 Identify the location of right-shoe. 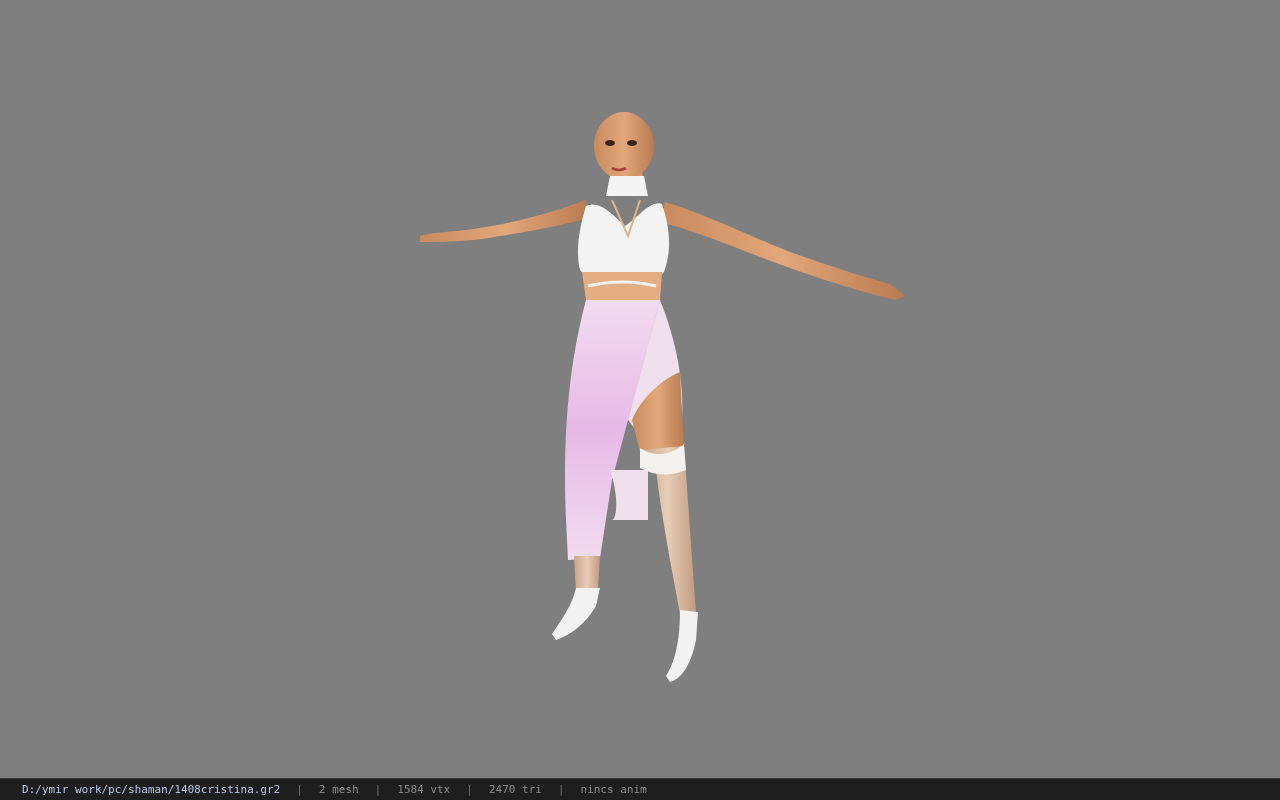
(682, 646).